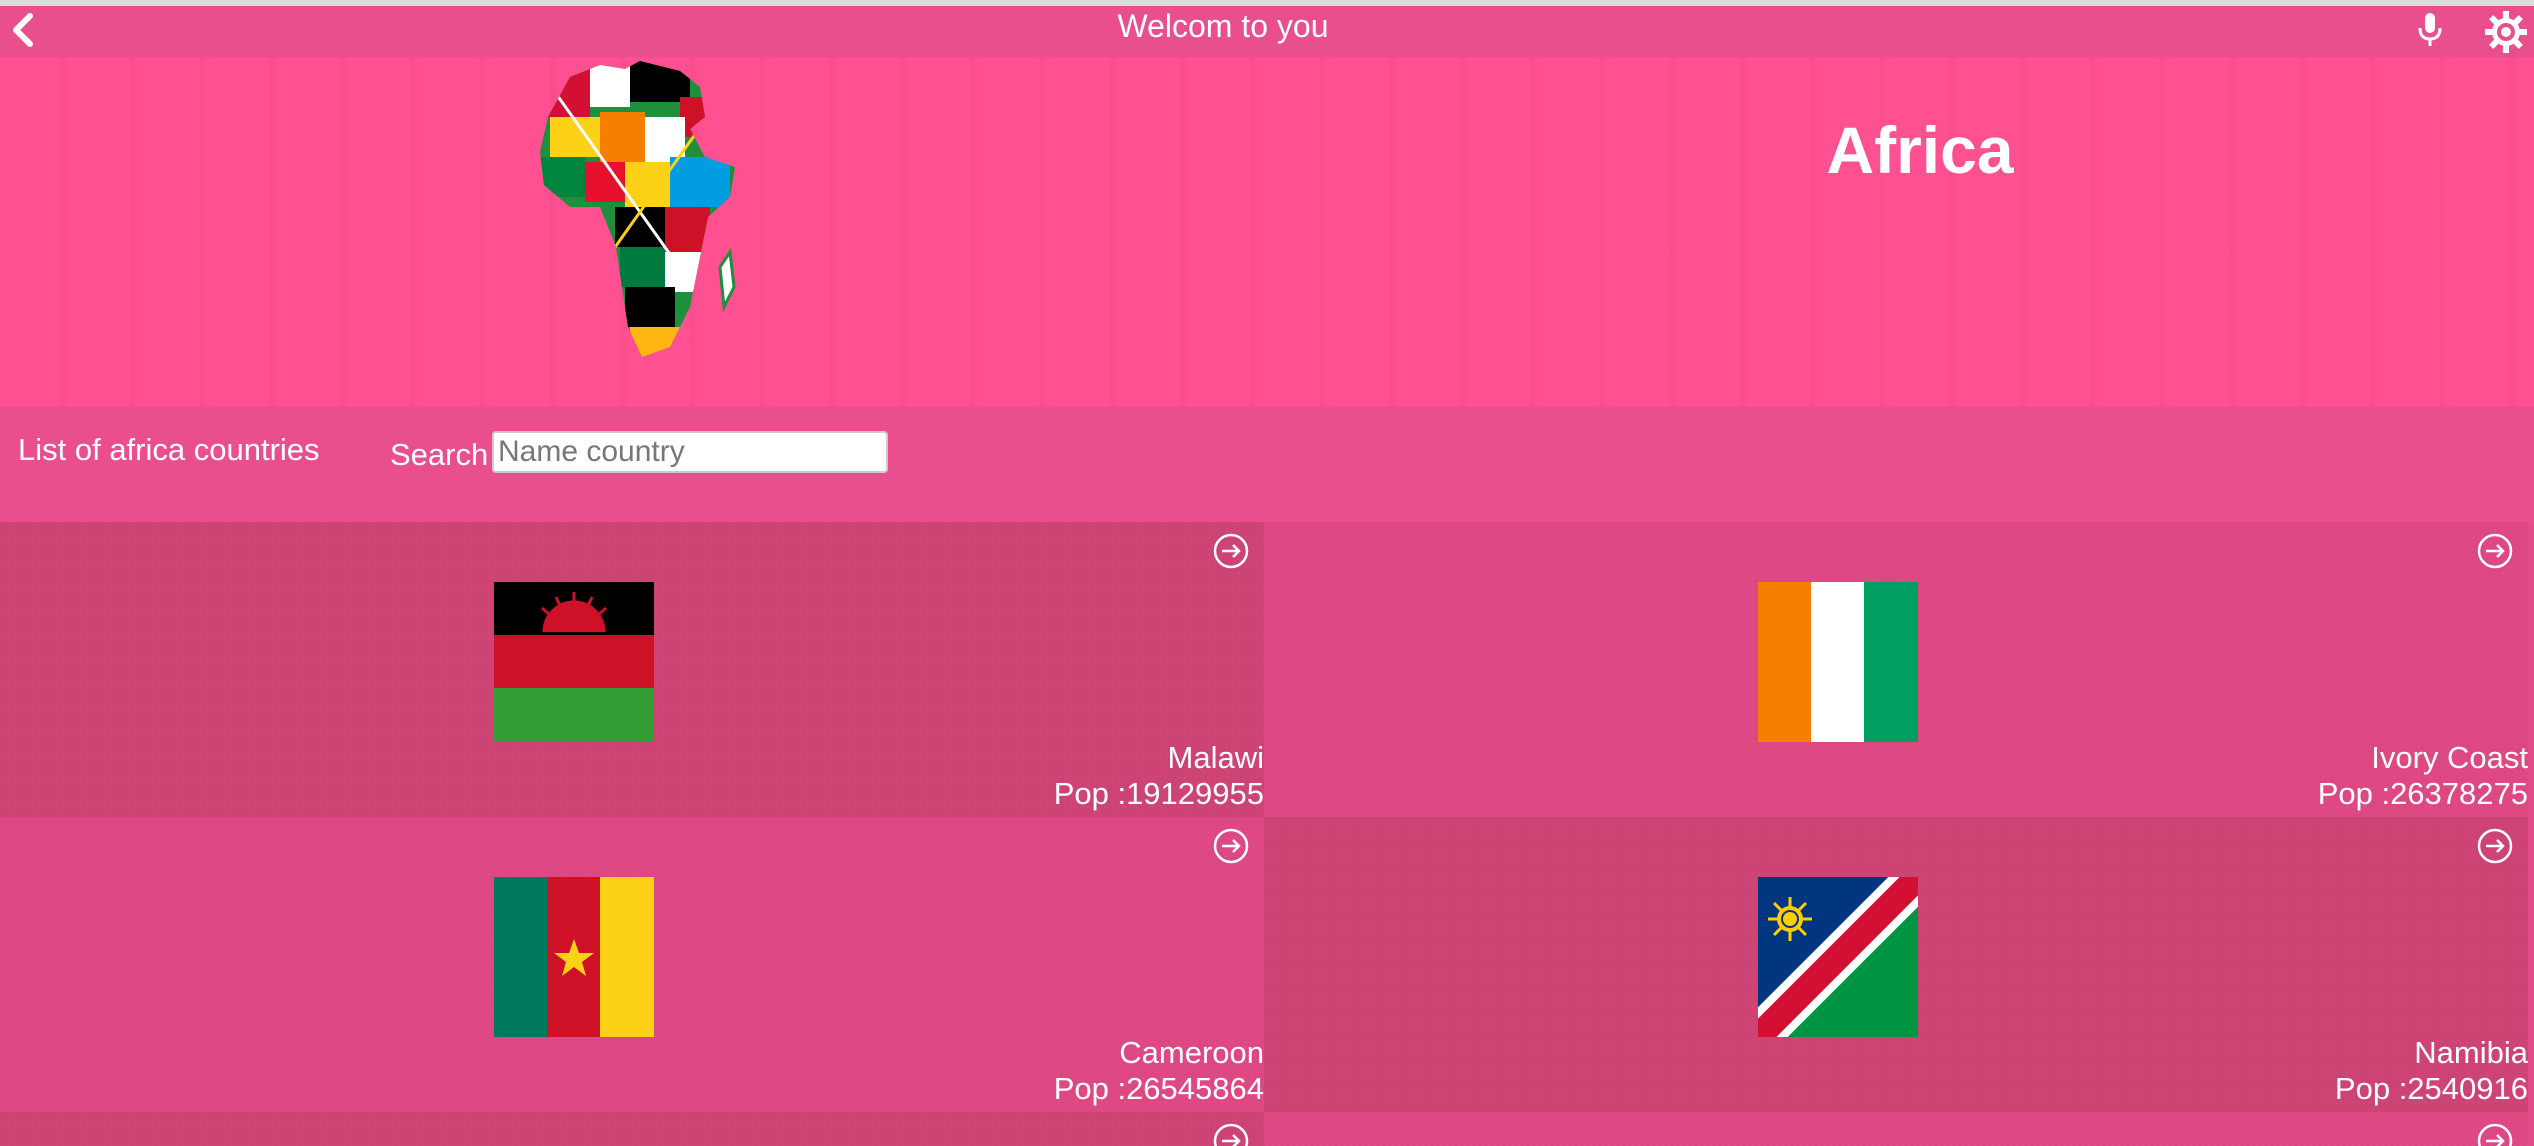 The image size is (2534, 1146). I want to click on country-name: Namibia, so click(2471, 1052).